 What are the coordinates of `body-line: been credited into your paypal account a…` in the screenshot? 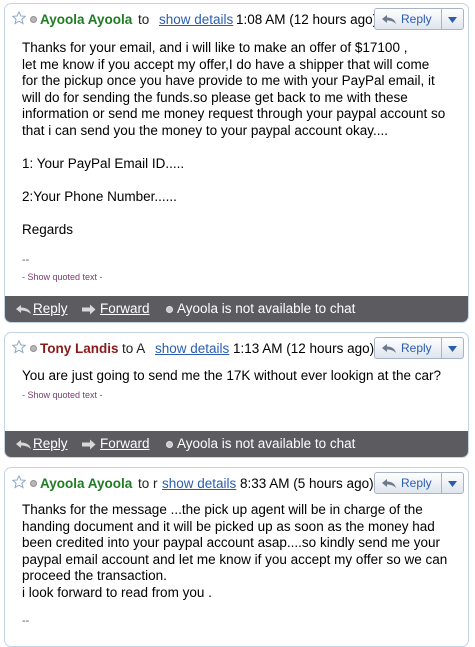 It's located at (231, 542).